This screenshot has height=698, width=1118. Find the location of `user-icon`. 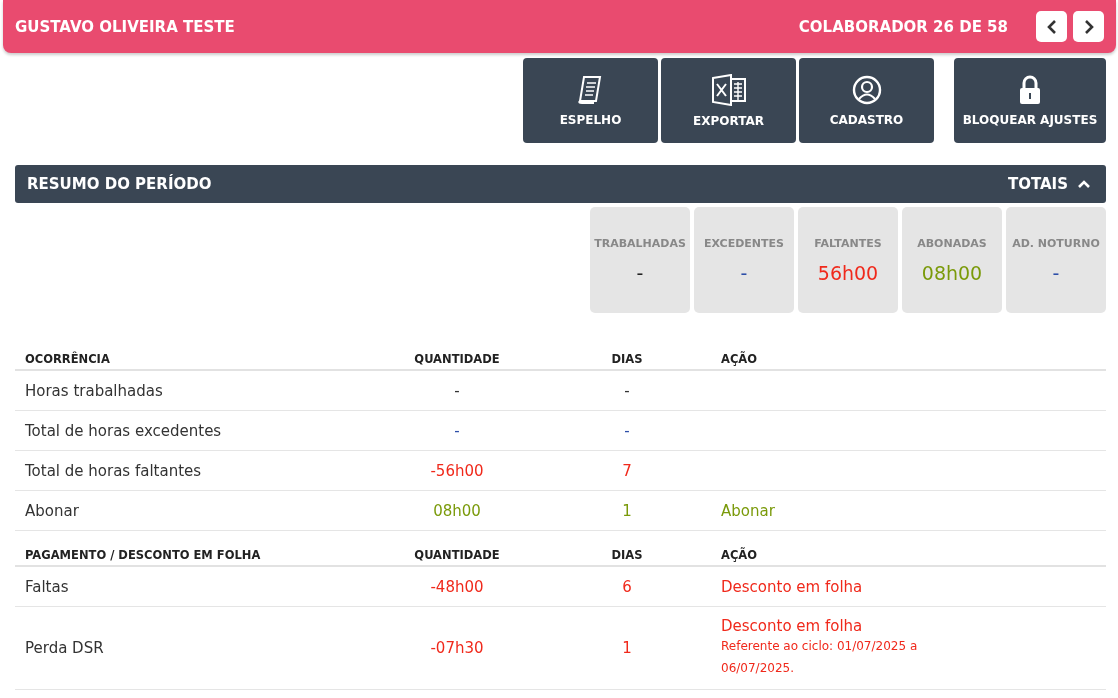

user-icon is located at coordinates (866, 89).